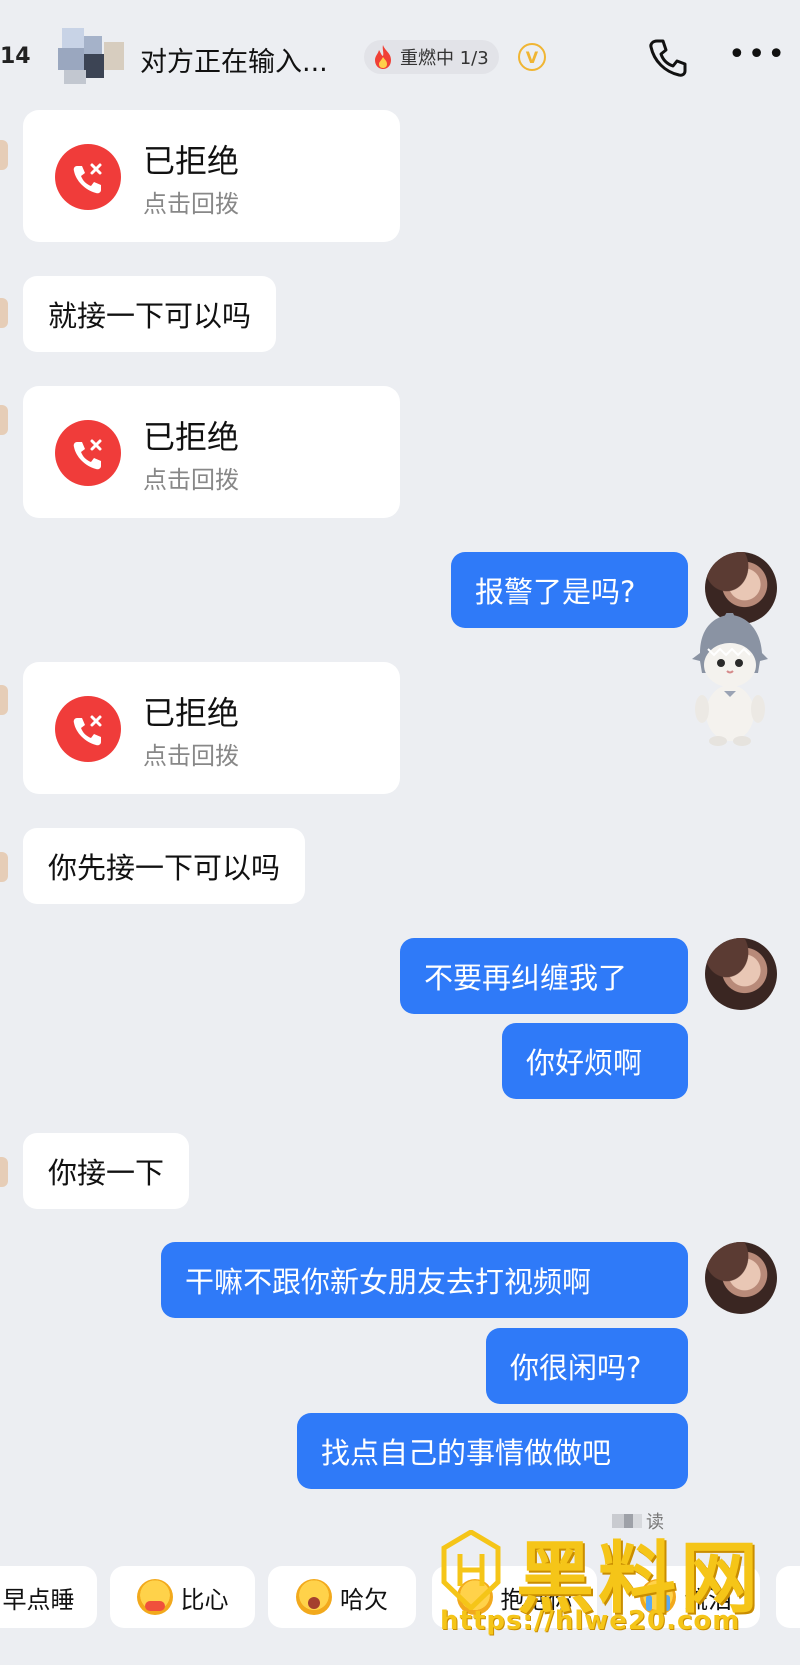  I want to click on crying-emoji-icon, so click(658, 1597).